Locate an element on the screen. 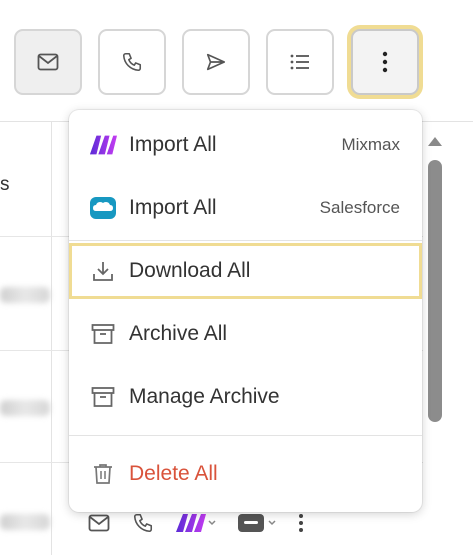  row-call-button is located at coordinates (143, 523).